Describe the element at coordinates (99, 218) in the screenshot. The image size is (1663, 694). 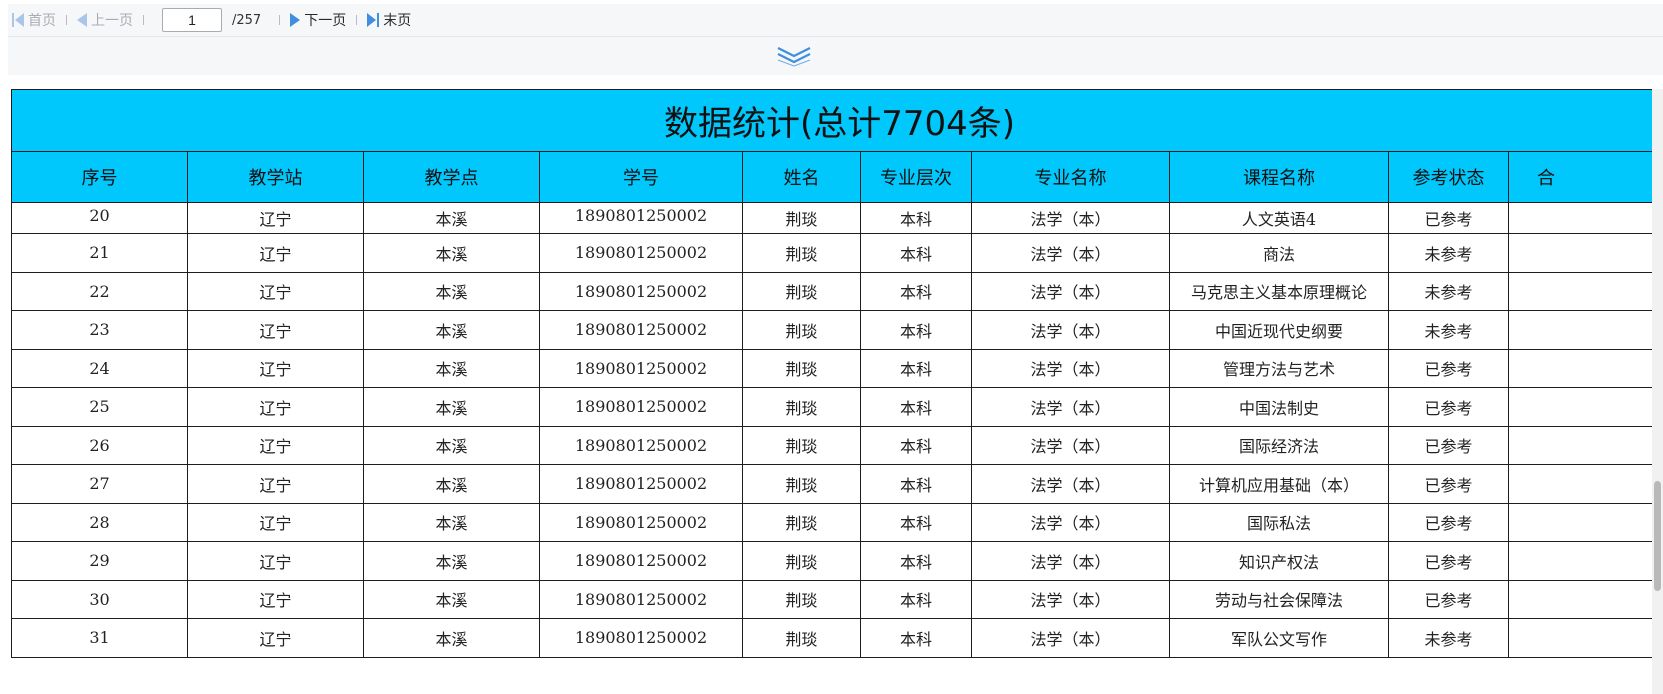
I see `cell-index: 20` at that location.